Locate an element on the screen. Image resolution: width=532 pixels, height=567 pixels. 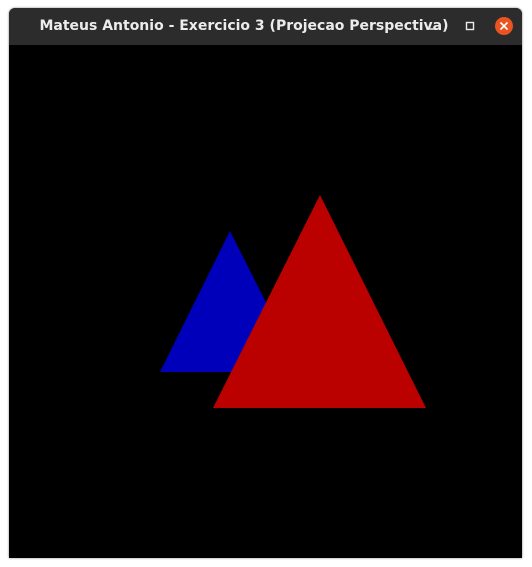
close-button is located at coordinates (504, 26).